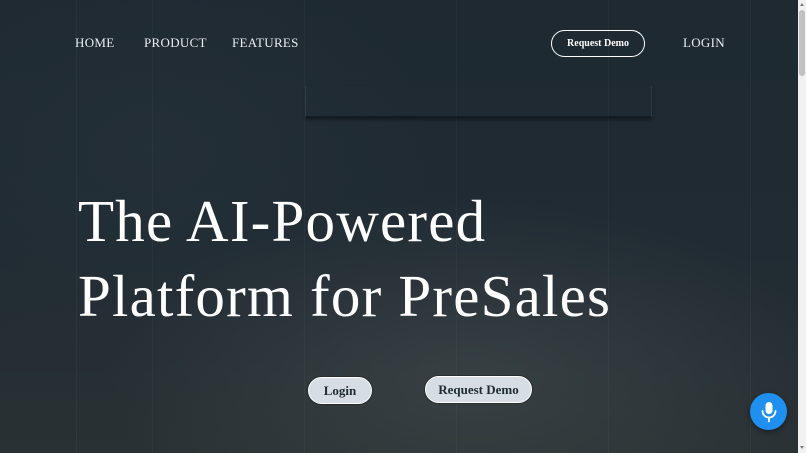 The width and height of the screenshot is (806, 453). What do you see at coordinates (802, 447) in the screenshot?
I see `scroll-down-arrow-icon` at bounding box center [802, 447].